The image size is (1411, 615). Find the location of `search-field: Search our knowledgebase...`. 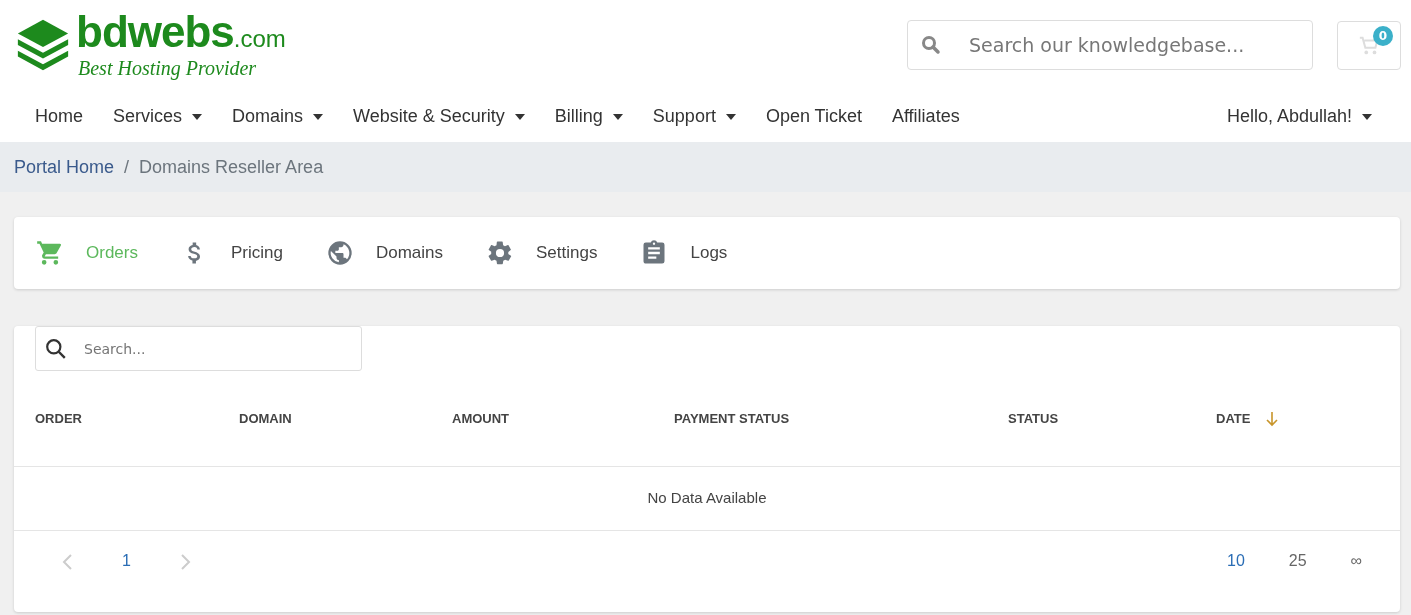

search-field: Search our knowledgebase... is located at coordinates (1110, 45).